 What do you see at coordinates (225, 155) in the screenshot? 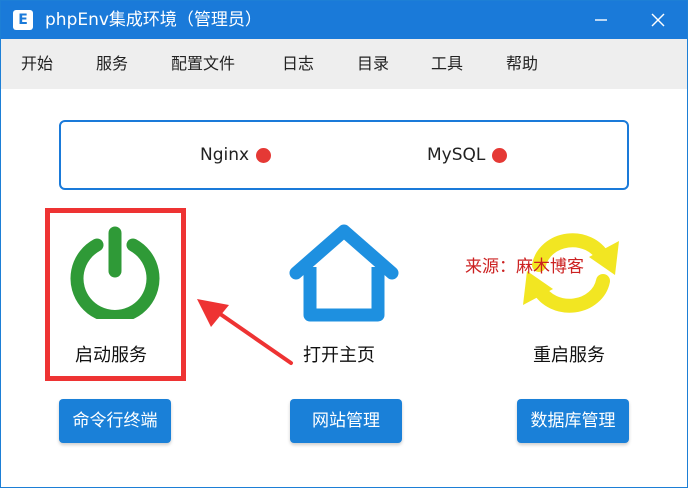
I see `service-name: Nginx` at bounding box center [225, 155].